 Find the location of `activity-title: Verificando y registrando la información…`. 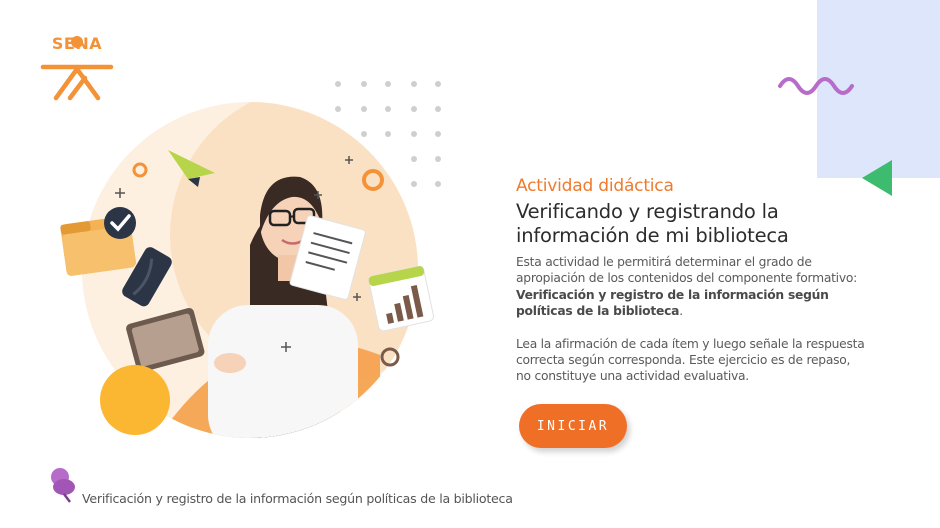

activity-title: Verificando y registrando la información… is located at coordinates (652, 223).